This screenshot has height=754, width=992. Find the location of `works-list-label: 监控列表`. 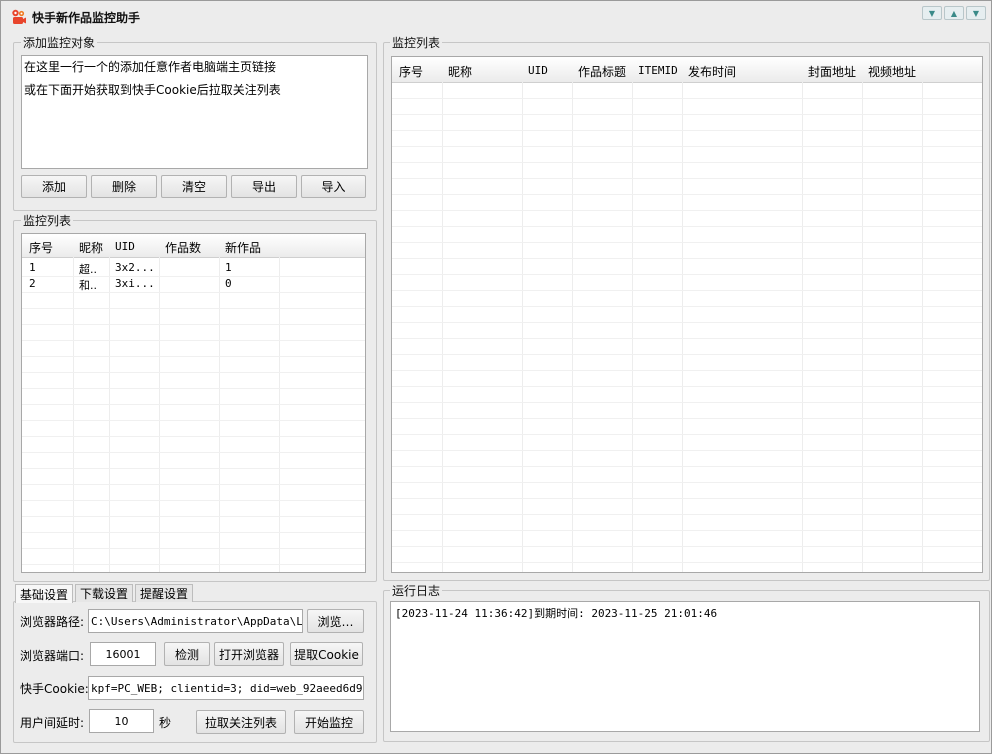

works-list-label: 监控列表 is located at coordinates (416, 42).